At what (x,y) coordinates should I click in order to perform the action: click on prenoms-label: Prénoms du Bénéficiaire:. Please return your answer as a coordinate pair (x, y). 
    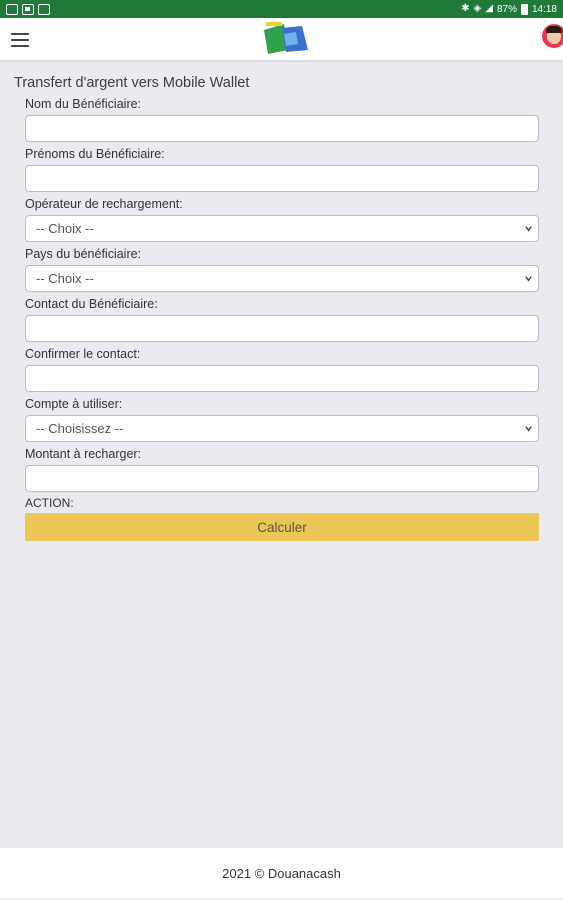
    Looking at the image, I should click on (95, 154).